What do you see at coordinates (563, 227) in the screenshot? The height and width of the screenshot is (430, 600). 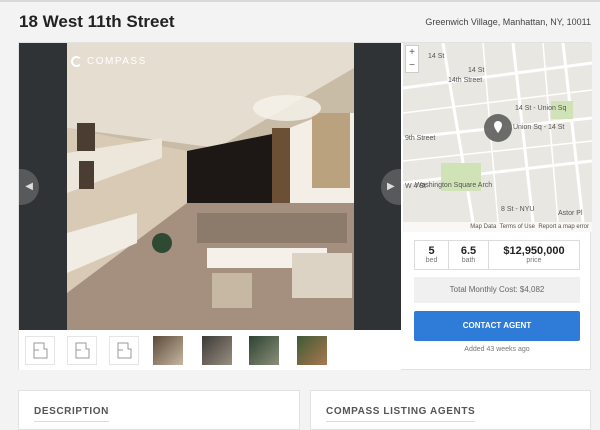 I see `report-map-error-link: Report a map error` at bounding box center [563, 227].